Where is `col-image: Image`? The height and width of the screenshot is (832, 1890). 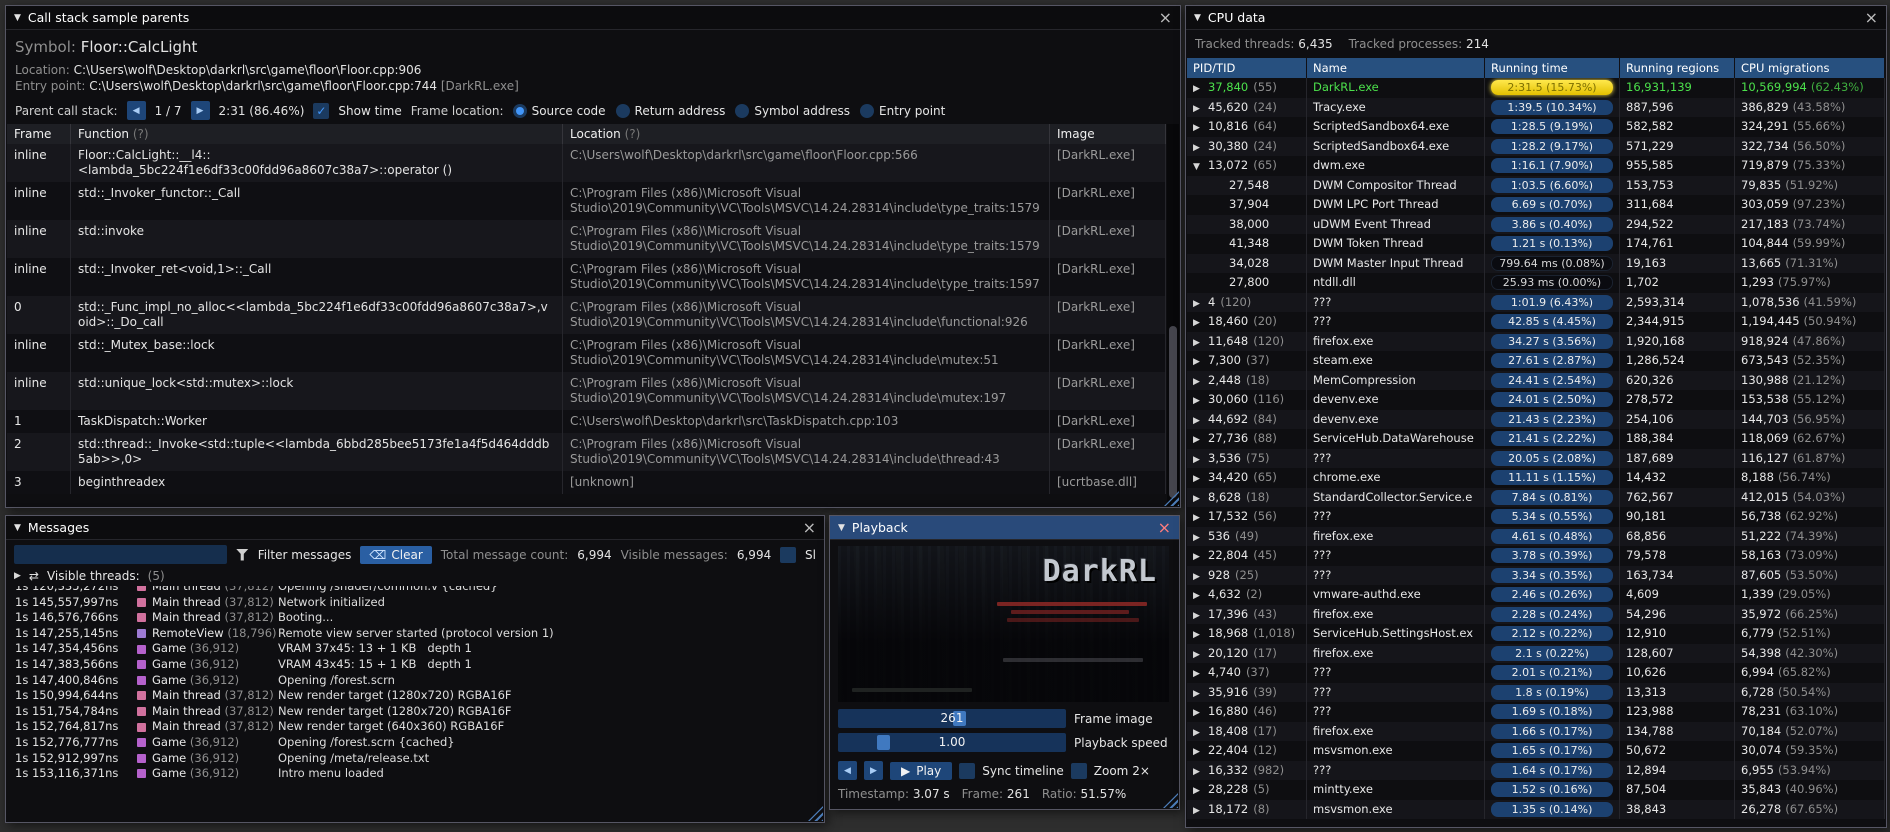 col-image: Image is located at coordinates (1108, 134).